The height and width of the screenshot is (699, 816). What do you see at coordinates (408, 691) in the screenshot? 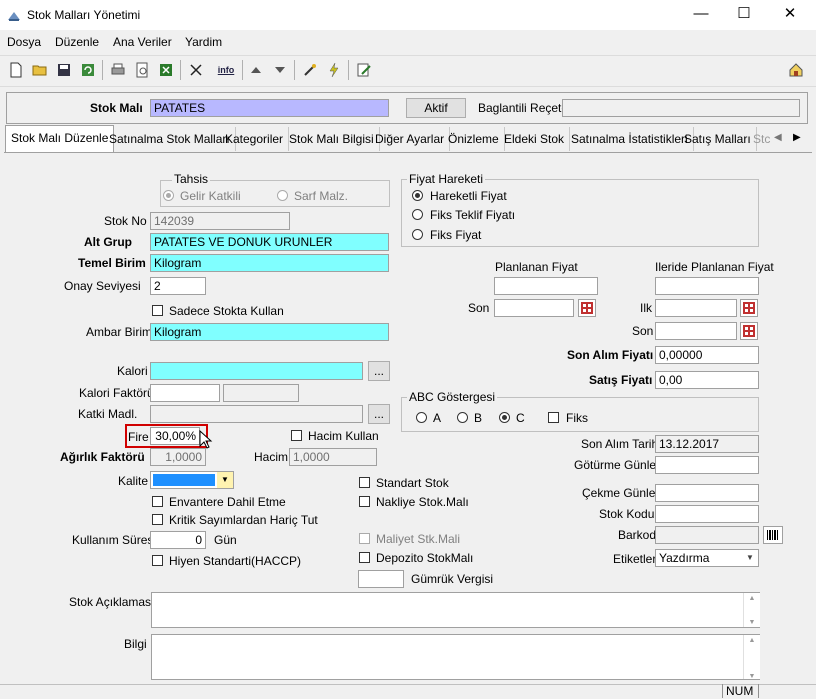
I see `status-bar` at bounding box center [408, 691].